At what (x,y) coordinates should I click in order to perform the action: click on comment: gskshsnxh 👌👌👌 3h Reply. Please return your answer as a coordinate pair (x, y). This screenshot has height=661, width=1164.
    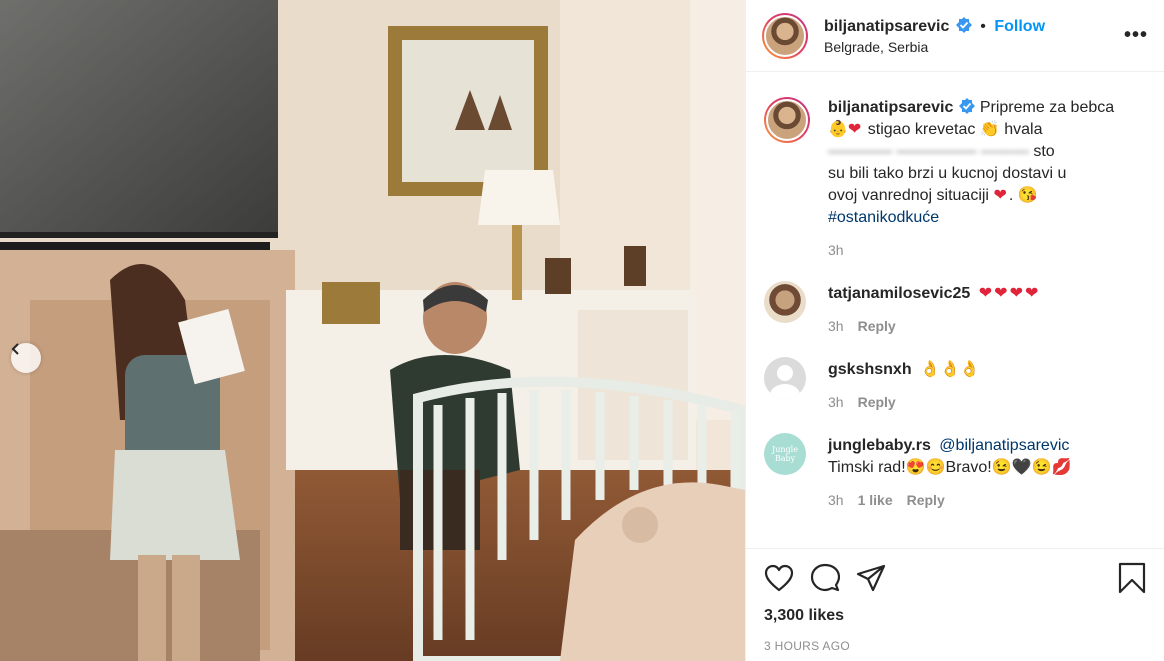
    Looking at the image, I should click on (956, 385).